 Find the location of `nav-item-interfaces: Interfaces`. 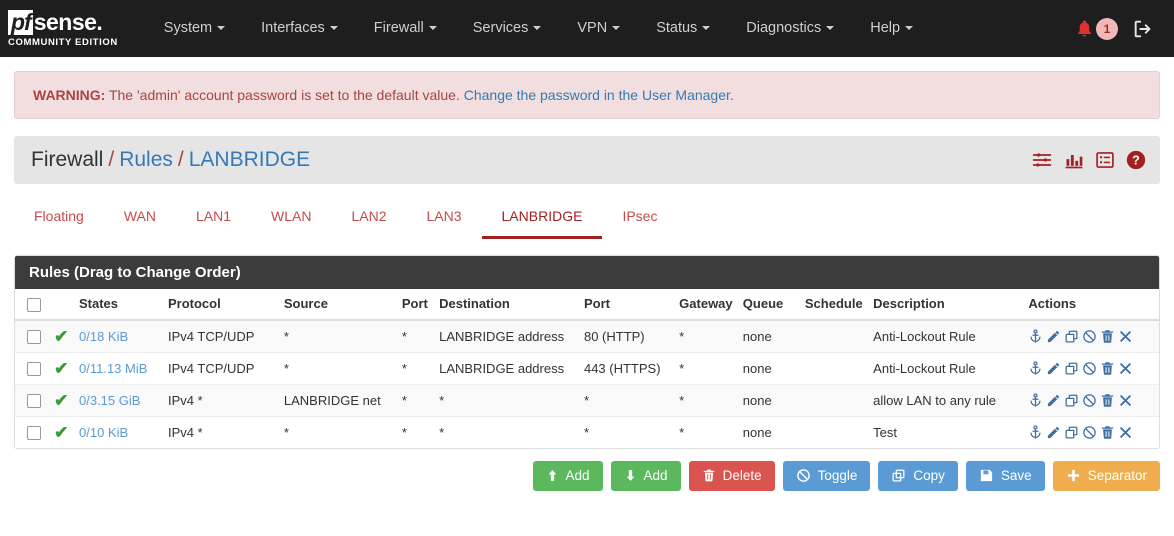

nav-item-interfaces: Interfaces is located at coordinates (299, 28).